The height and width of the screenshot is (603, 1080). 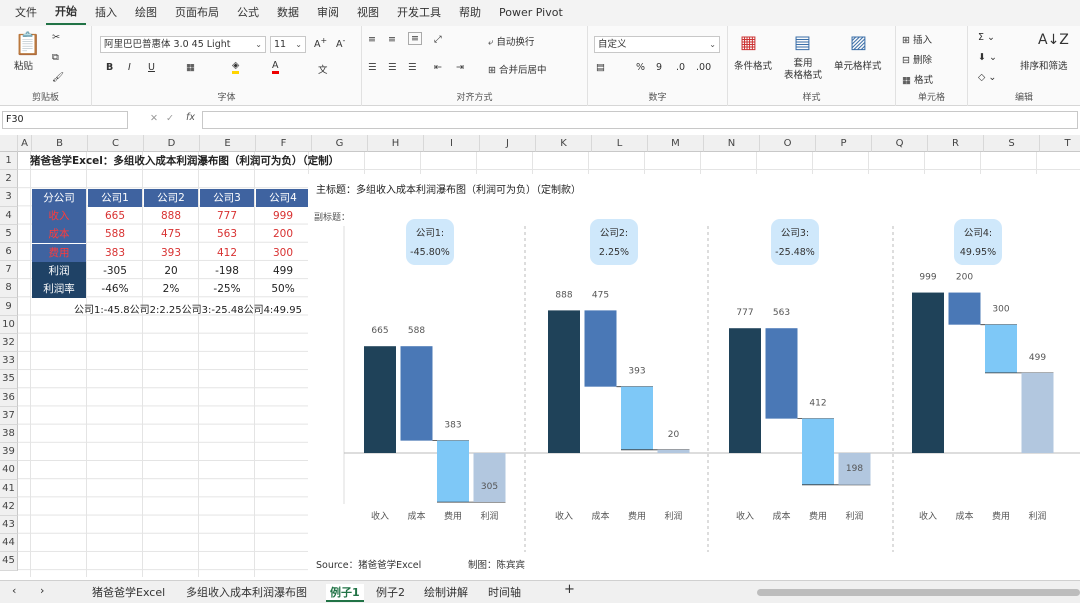 I want to click on column-header: H, so click(x=396, y=143).